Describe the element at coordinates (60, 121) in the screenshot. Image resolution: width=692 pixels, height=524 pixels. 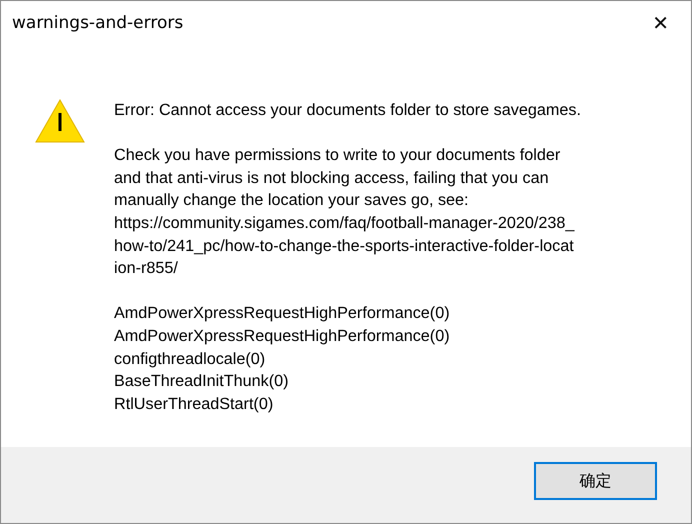
I see `warning-icon` at that location.